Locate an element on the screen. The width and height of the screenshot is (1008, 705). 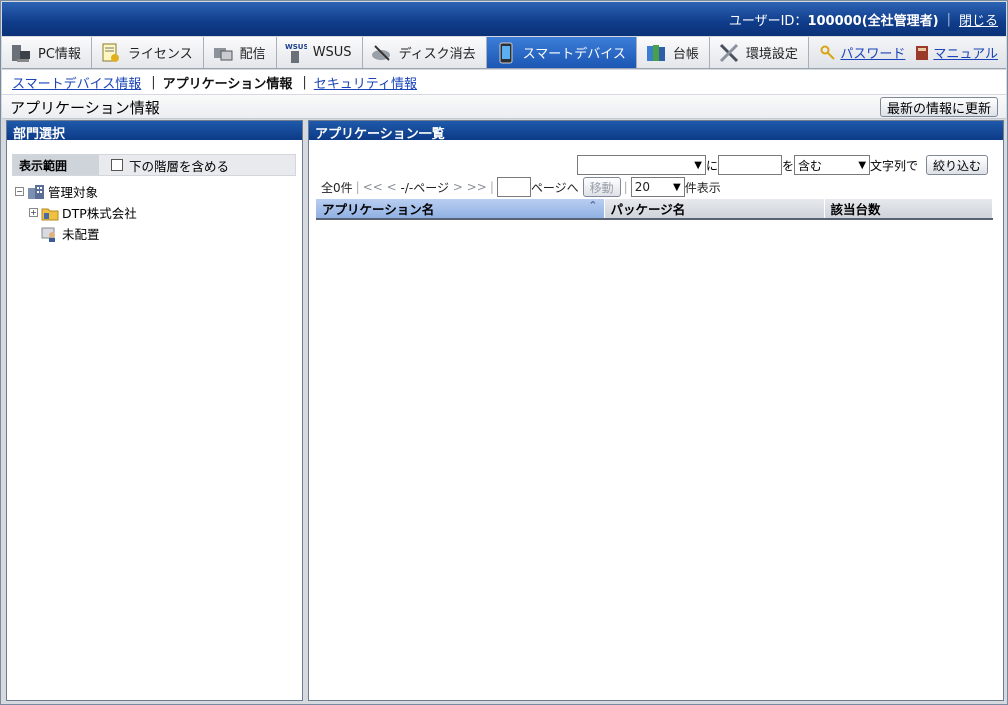
prev-page-button: < is located at coordinates (392, 187).